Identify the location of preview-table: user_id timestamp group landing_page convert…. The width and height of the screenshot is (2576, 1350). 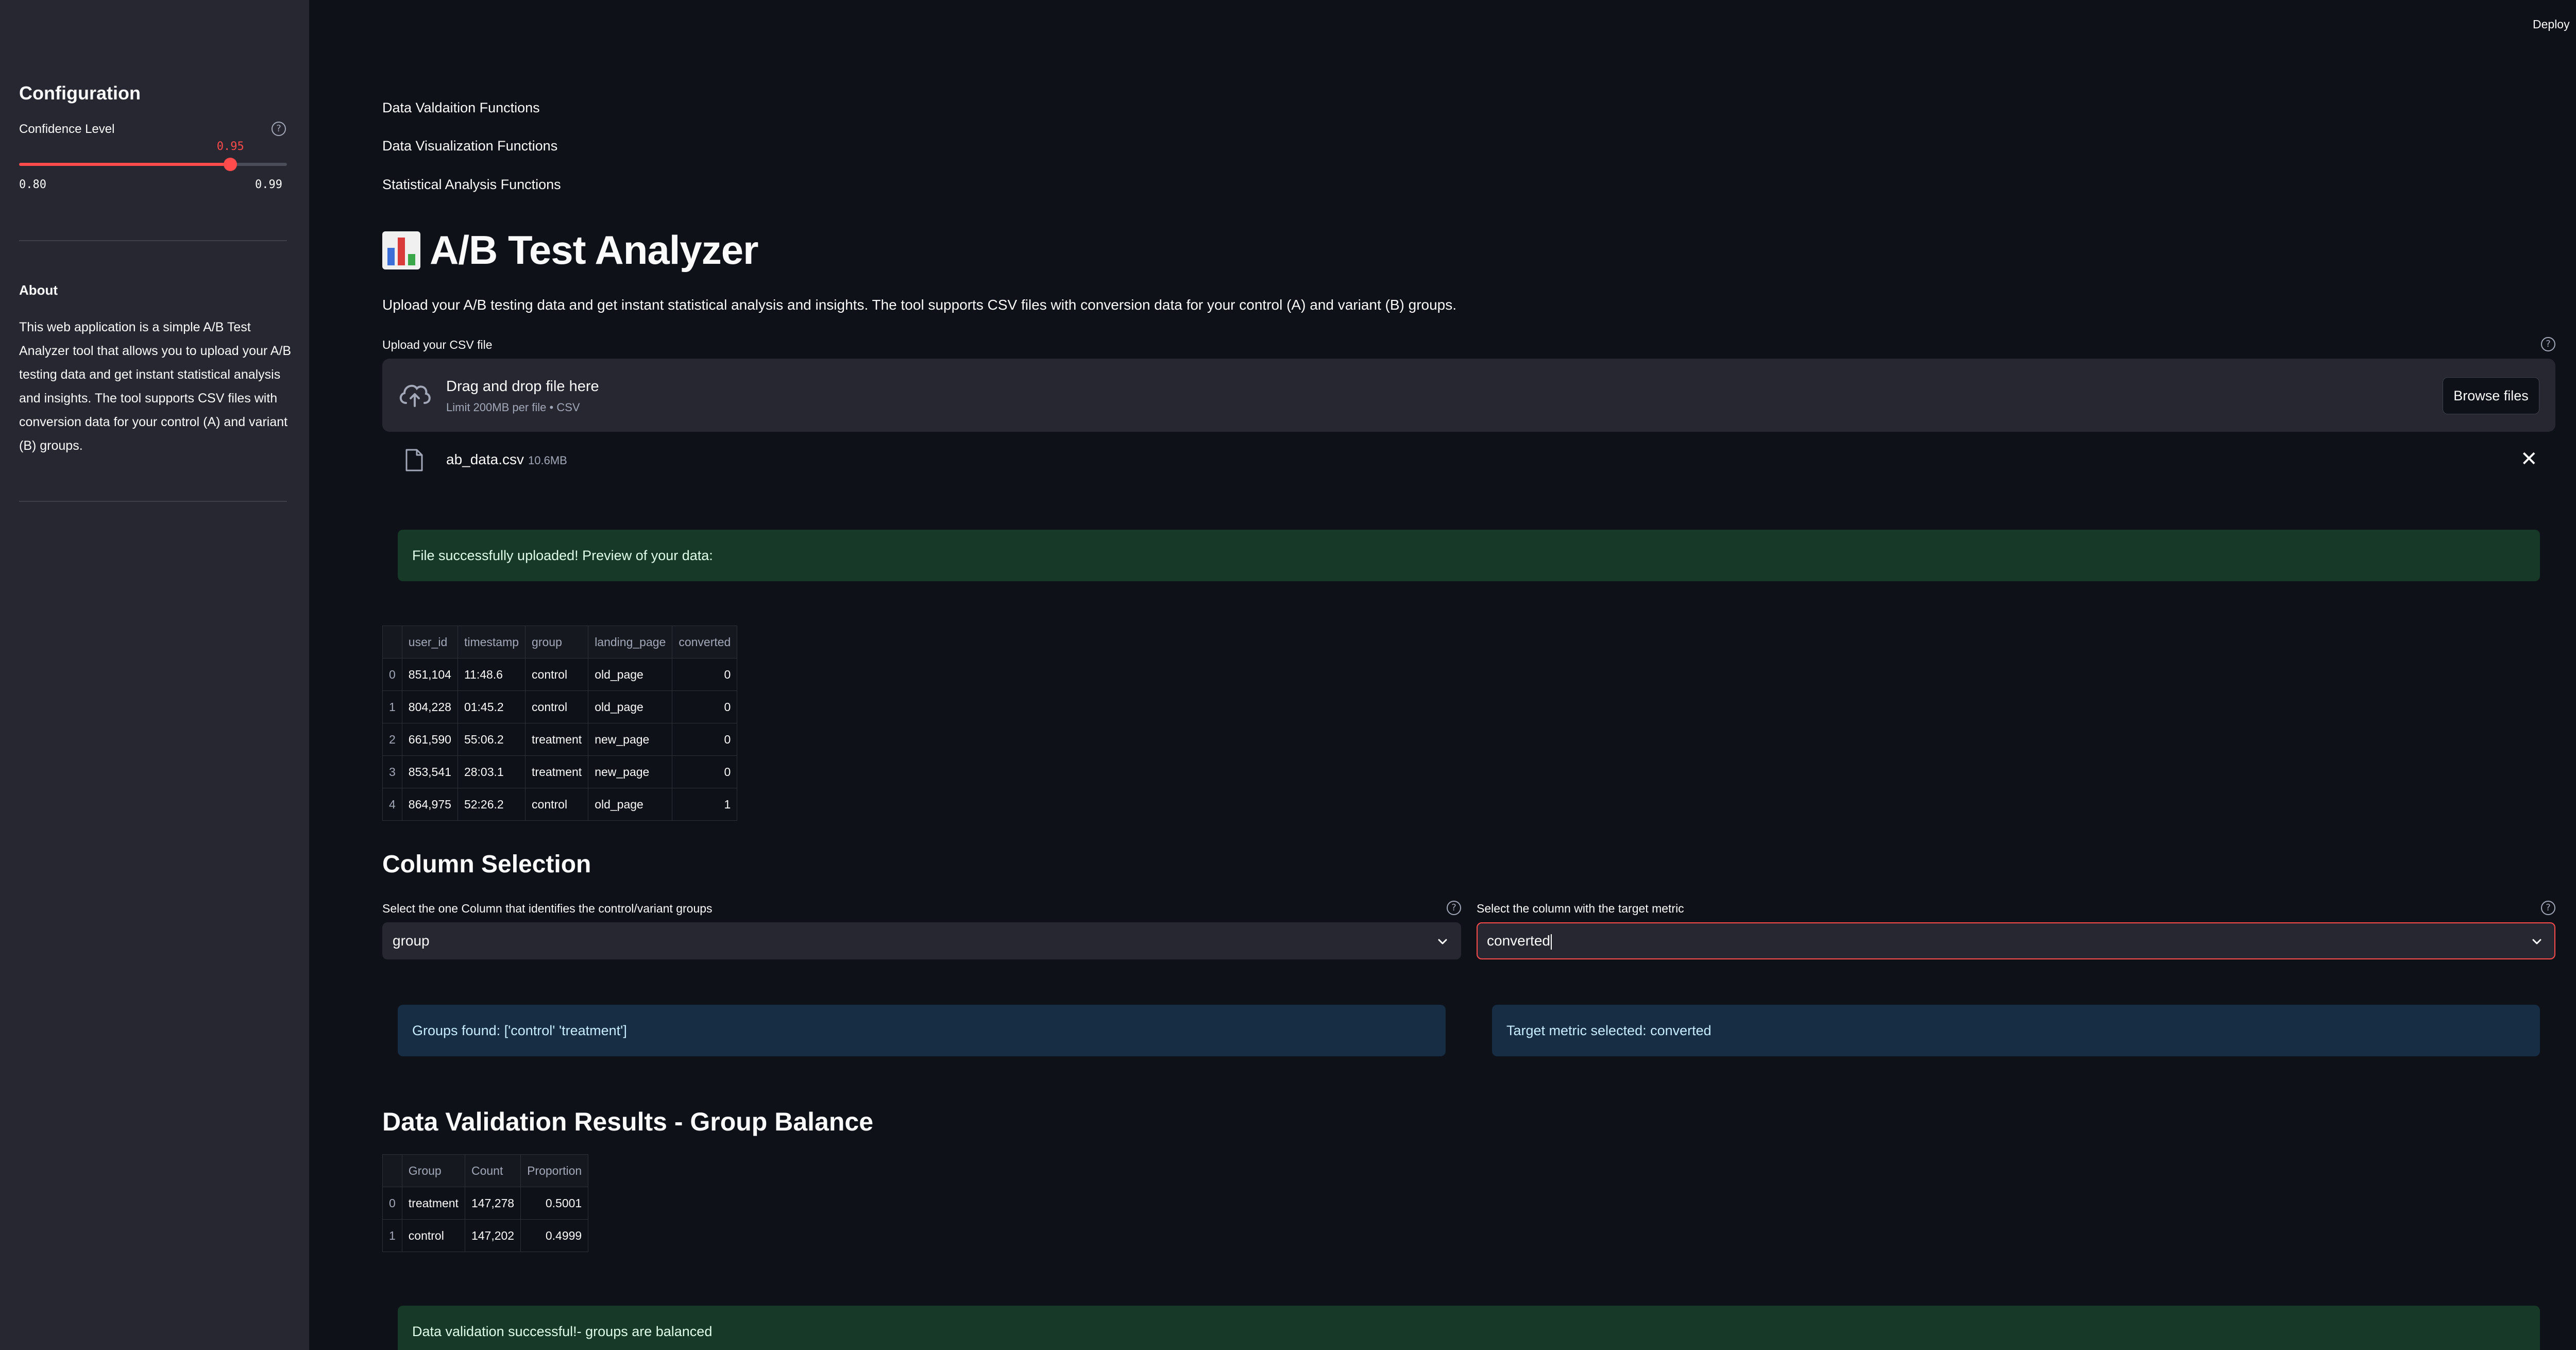
(560, 723).